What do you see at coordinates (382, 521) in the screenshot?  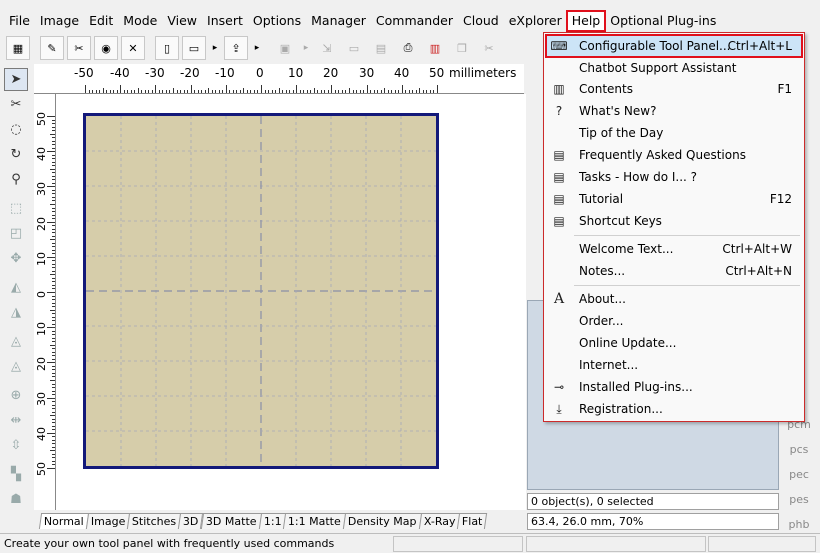 I see `tab-density-map: Density Map` at bounding box center [382, 521].